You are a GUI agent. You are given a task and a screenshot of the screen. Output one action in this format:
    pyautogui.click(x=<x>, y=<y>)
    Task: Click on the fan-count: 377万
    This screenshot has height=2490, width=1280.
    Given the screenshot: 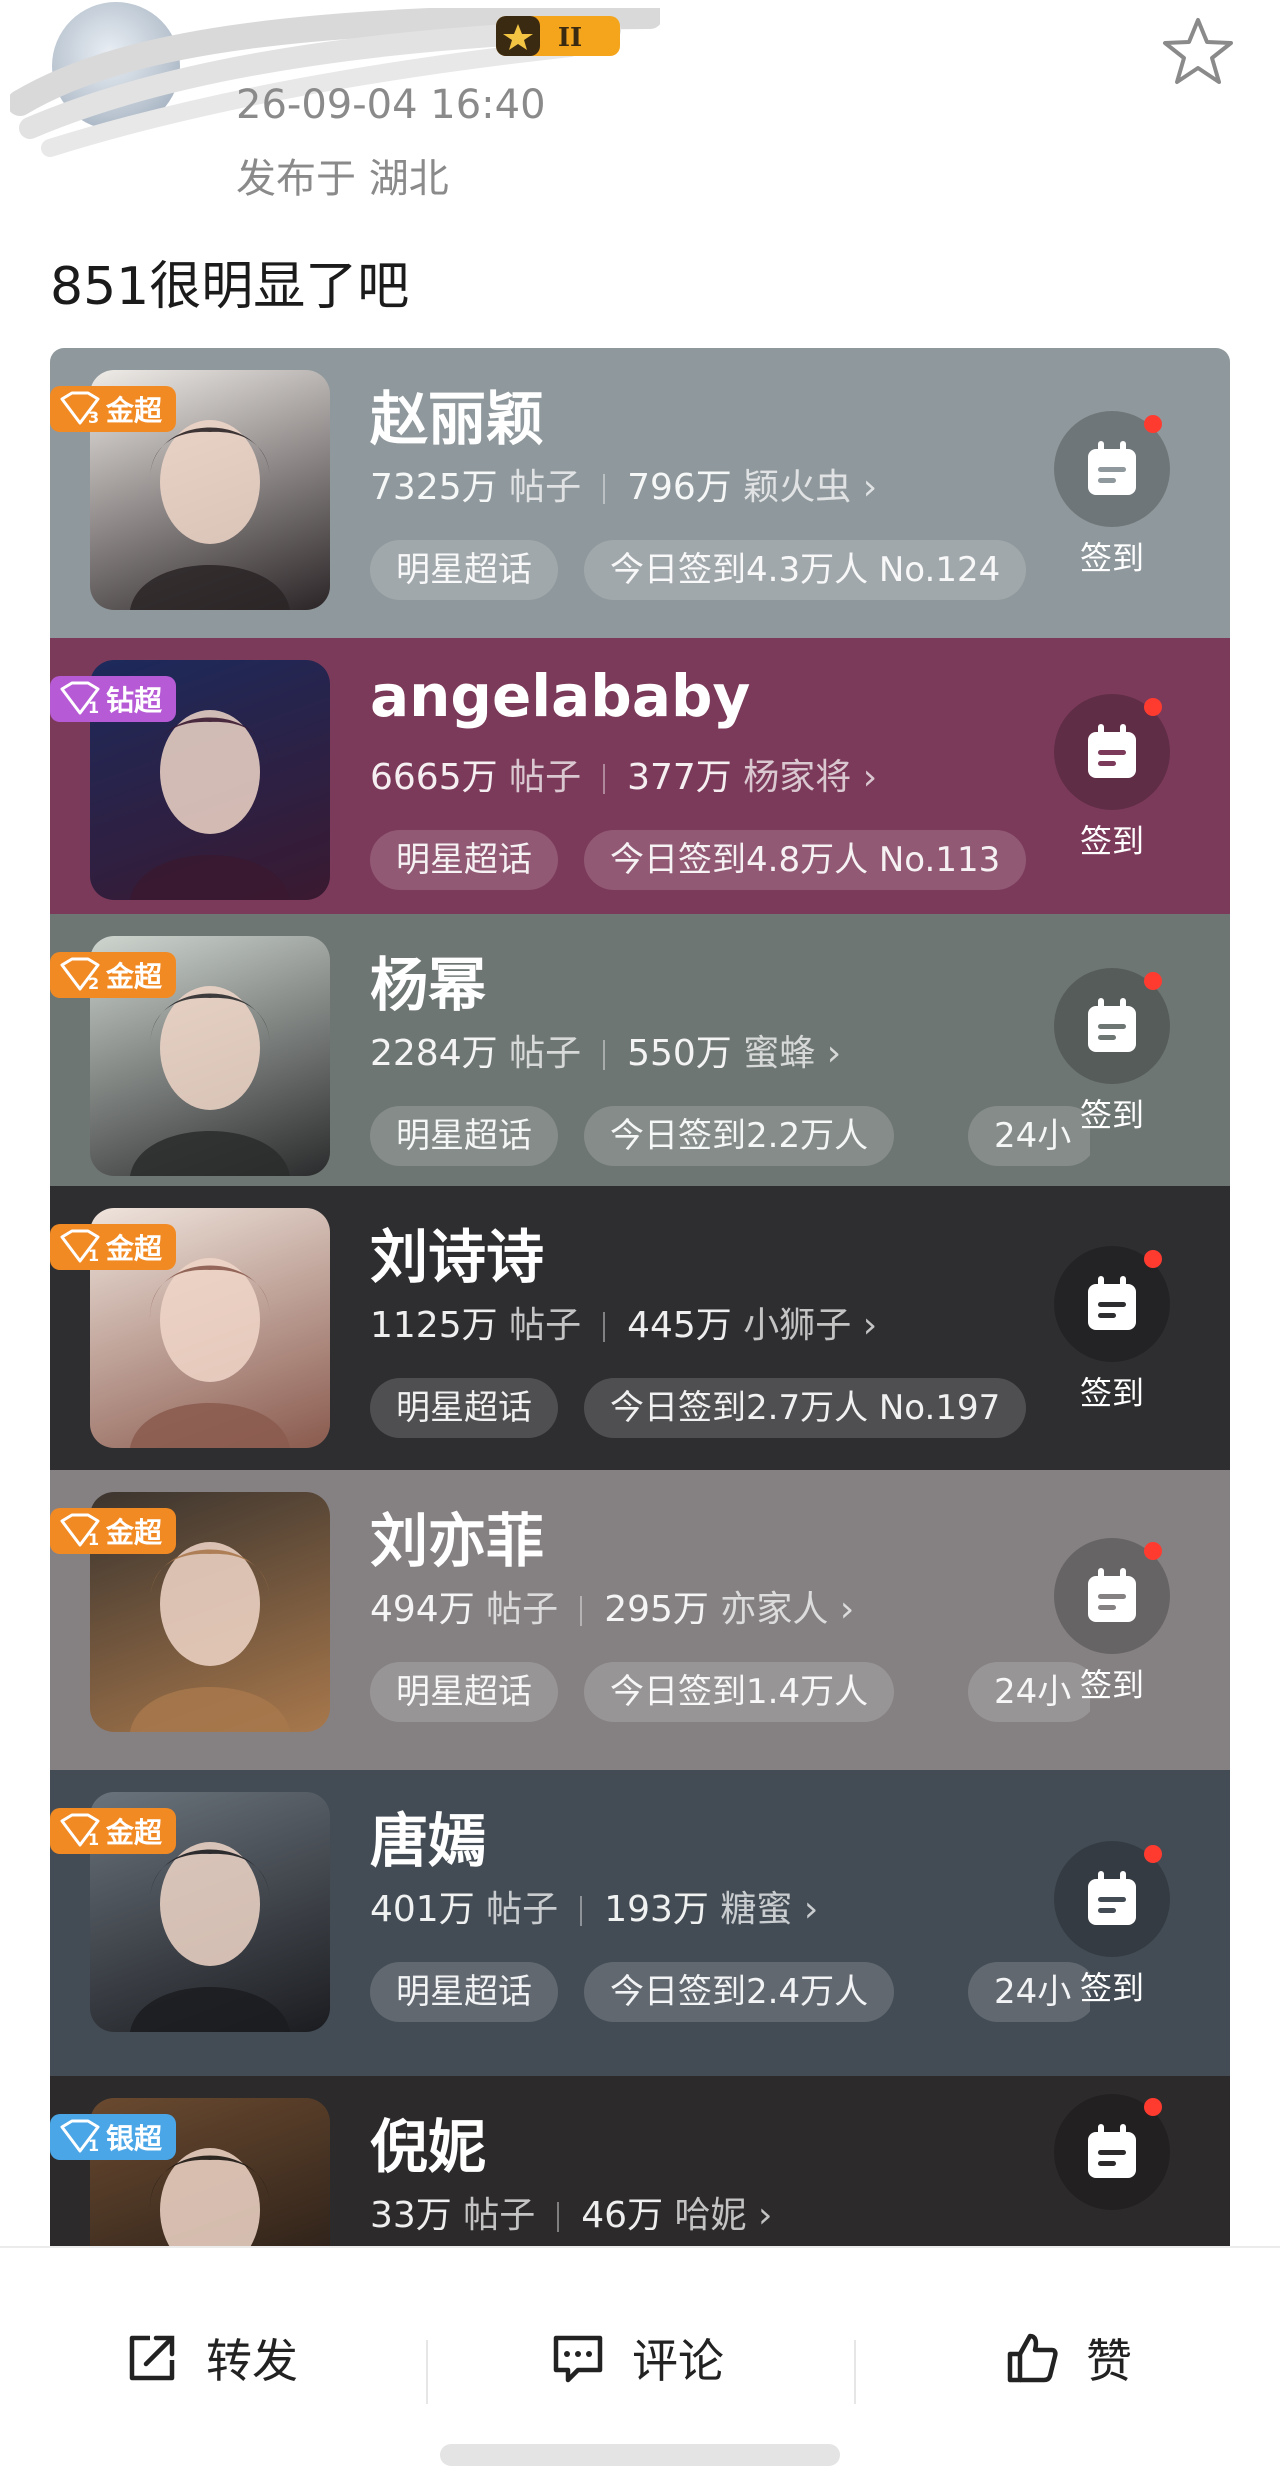 What is the action you would take?
    pyautogui.click(x=679, y=777)
    